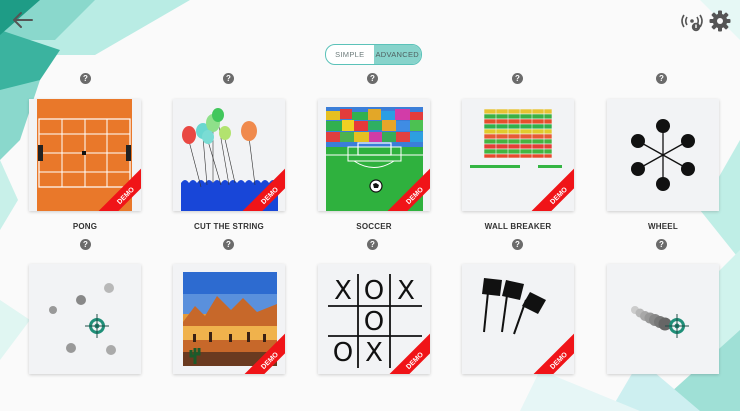 The image size is (740, 411). Describe the element at coordinates (89, 155) in the screenshot. I see `pong-thumbnail: DEMO` at that location.